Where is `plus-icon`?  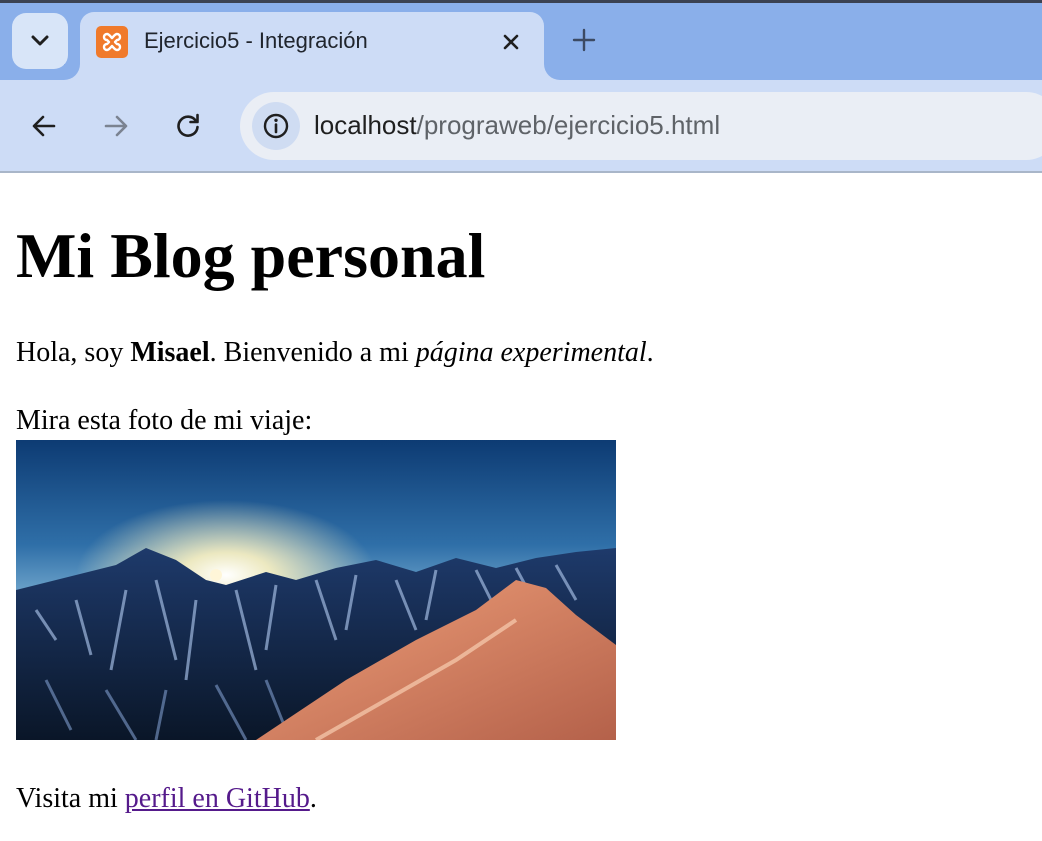
plus-icon is located at coordinates (584, 40).